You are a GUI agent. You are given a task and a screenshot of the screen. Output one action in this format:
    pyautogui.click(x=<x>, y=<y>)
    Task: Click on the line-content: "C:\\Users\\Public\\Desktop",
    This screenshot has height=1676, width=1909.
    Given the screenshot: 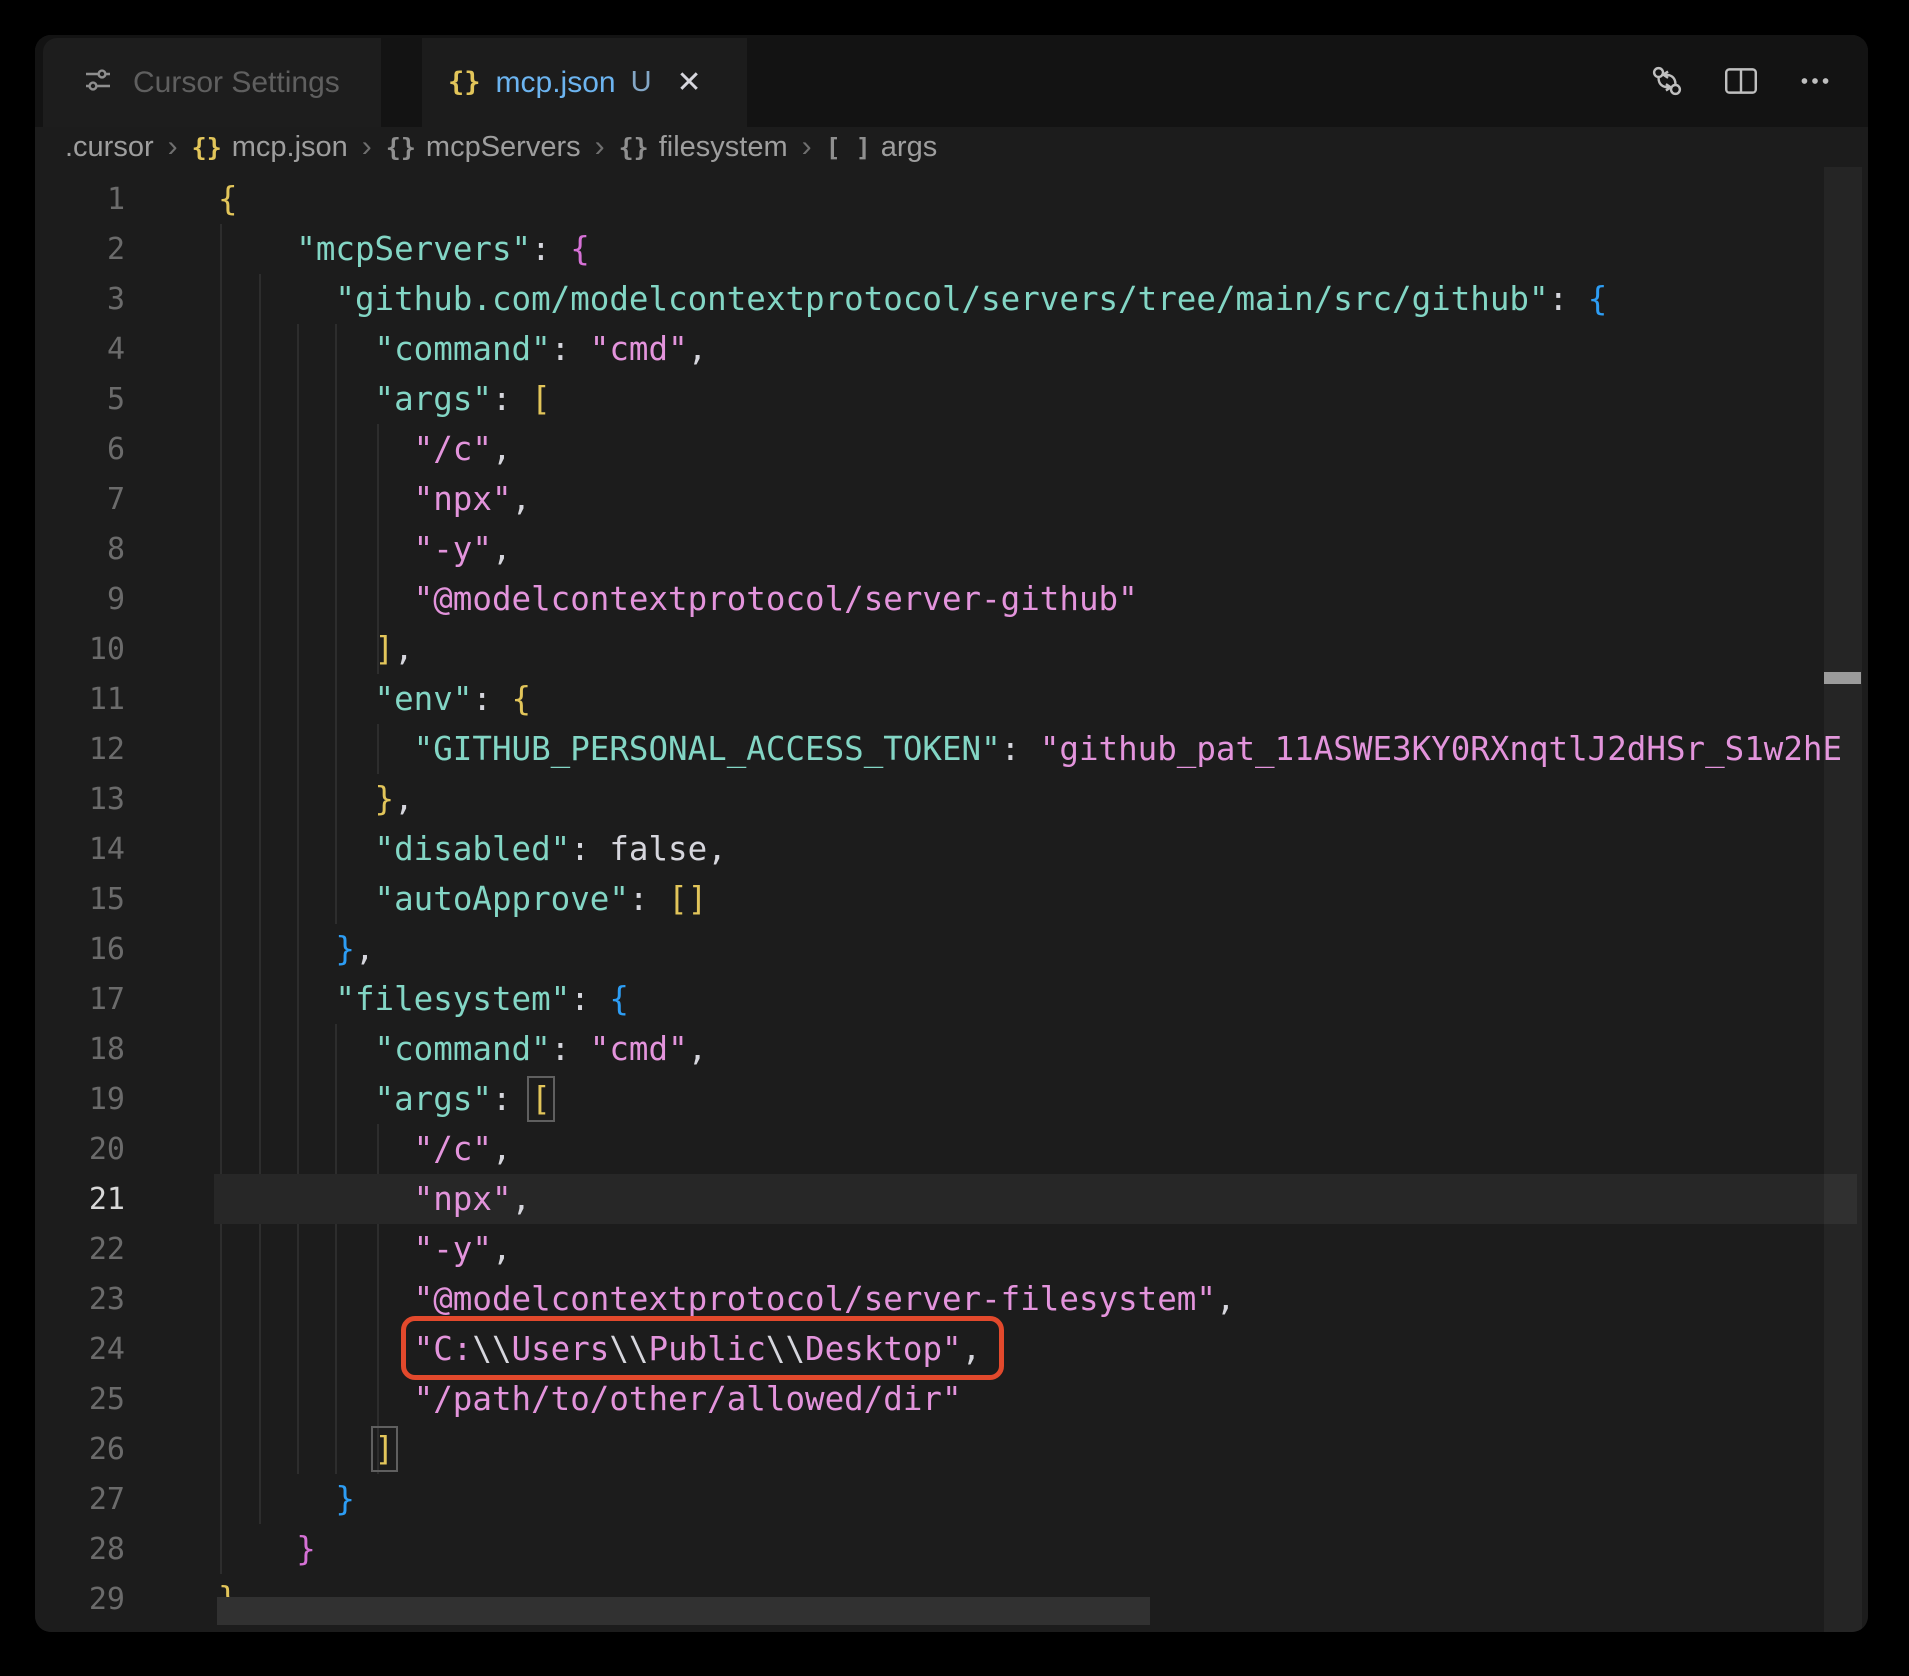 What is the action you would take?
    pyautogui.click(x=600, y=1349)
    